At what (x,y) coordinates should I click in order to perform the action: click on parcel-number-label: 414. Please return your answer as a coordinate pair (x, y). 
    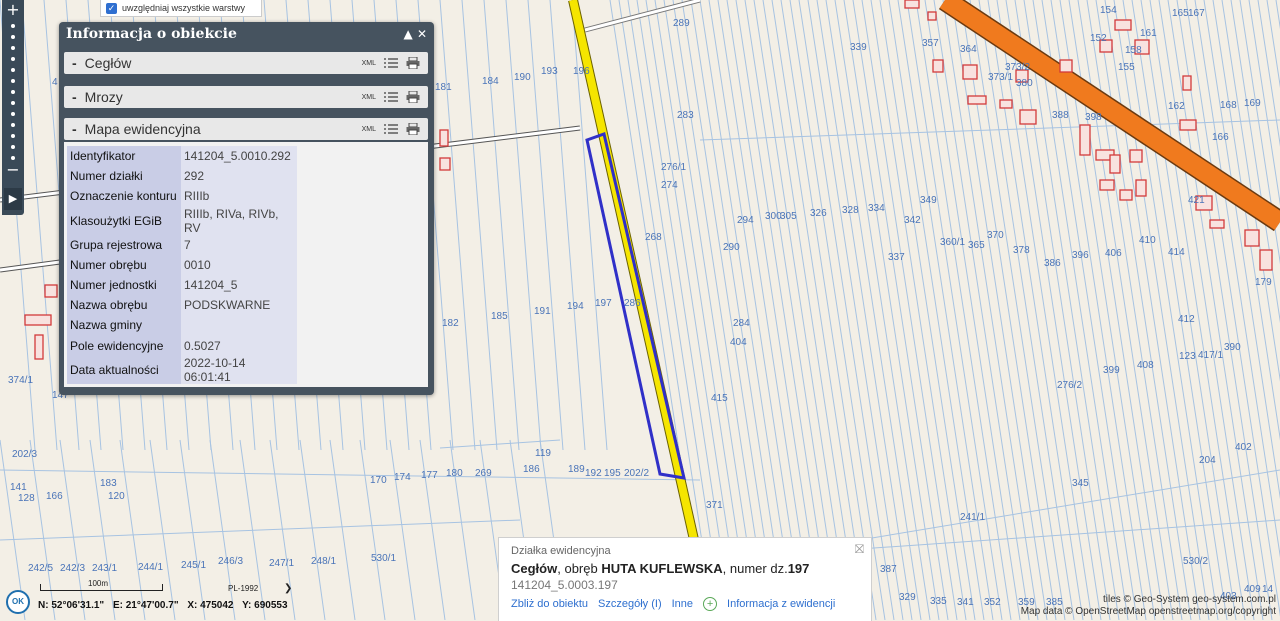
    Looking at the image, I should click on (1176, 252).